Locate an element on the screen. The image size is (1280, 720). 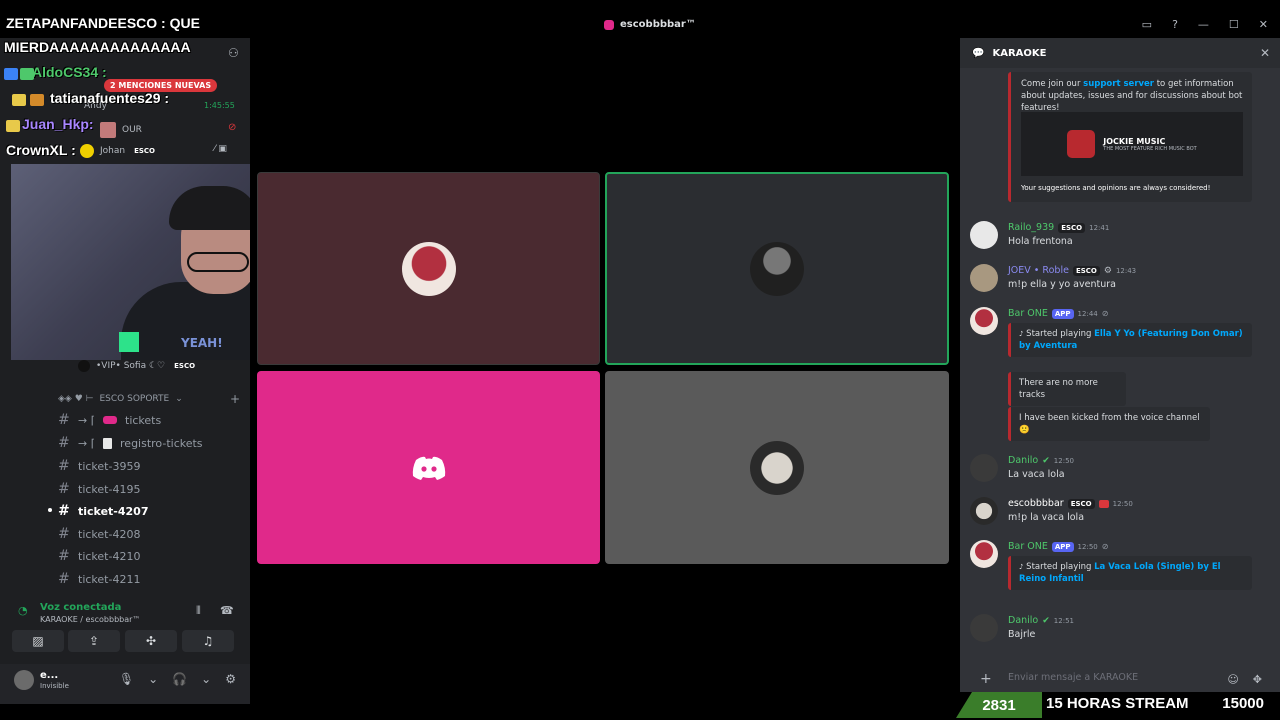
channel-ticket-4210: # ticket-4210 is located at coordinates (99, 556).